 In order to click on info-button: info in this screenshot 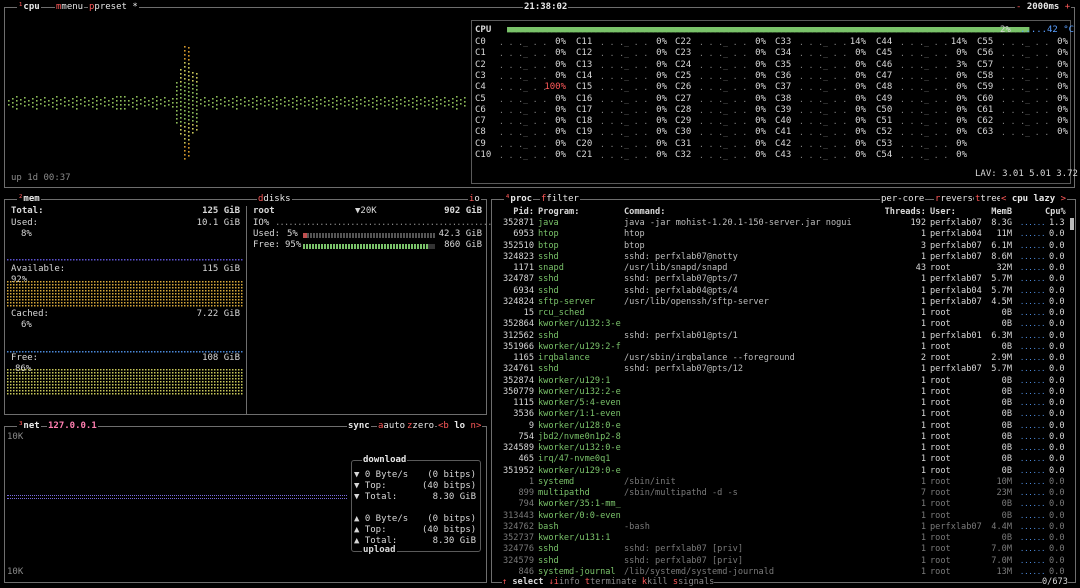, I will do `click(569, 582)`.